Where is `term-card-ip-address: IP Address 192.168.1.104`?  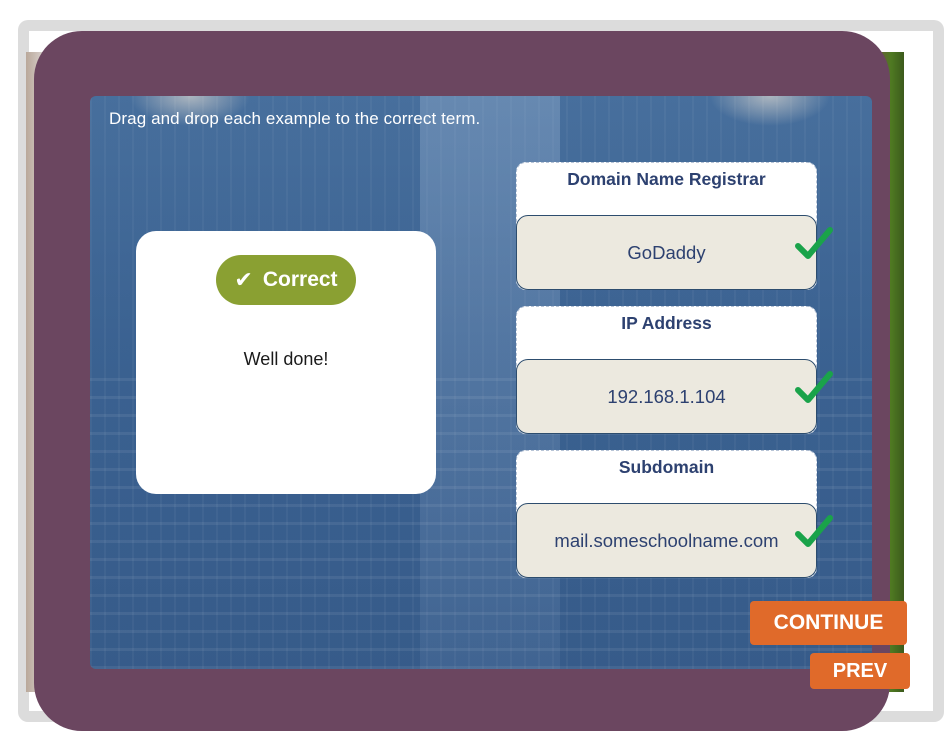 term-card-ip-address: IP Address 192.168.1.104 is located at coordinates (674, 370).